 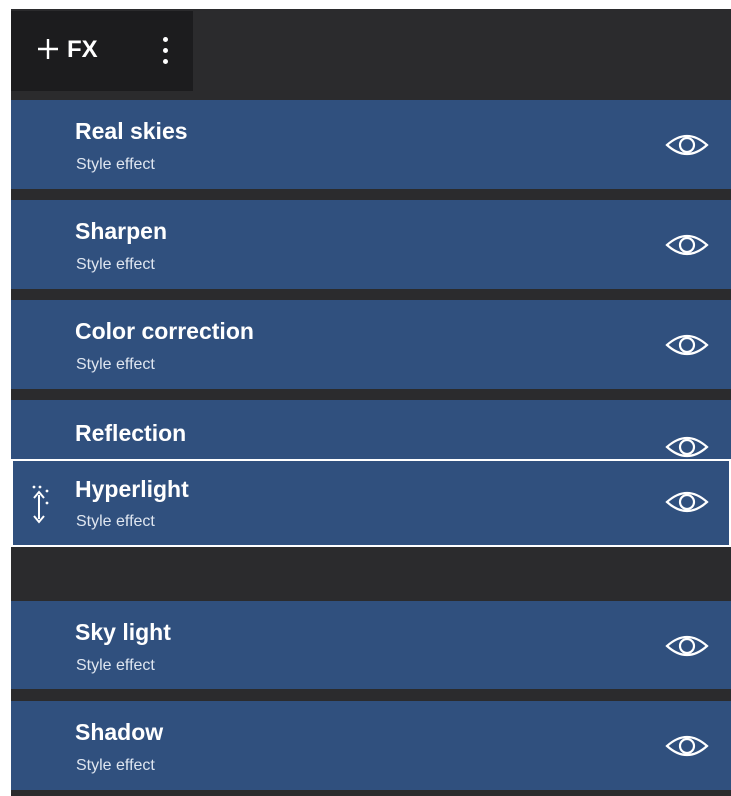 I want to click on plus-icon, so click(x=48, y=49).